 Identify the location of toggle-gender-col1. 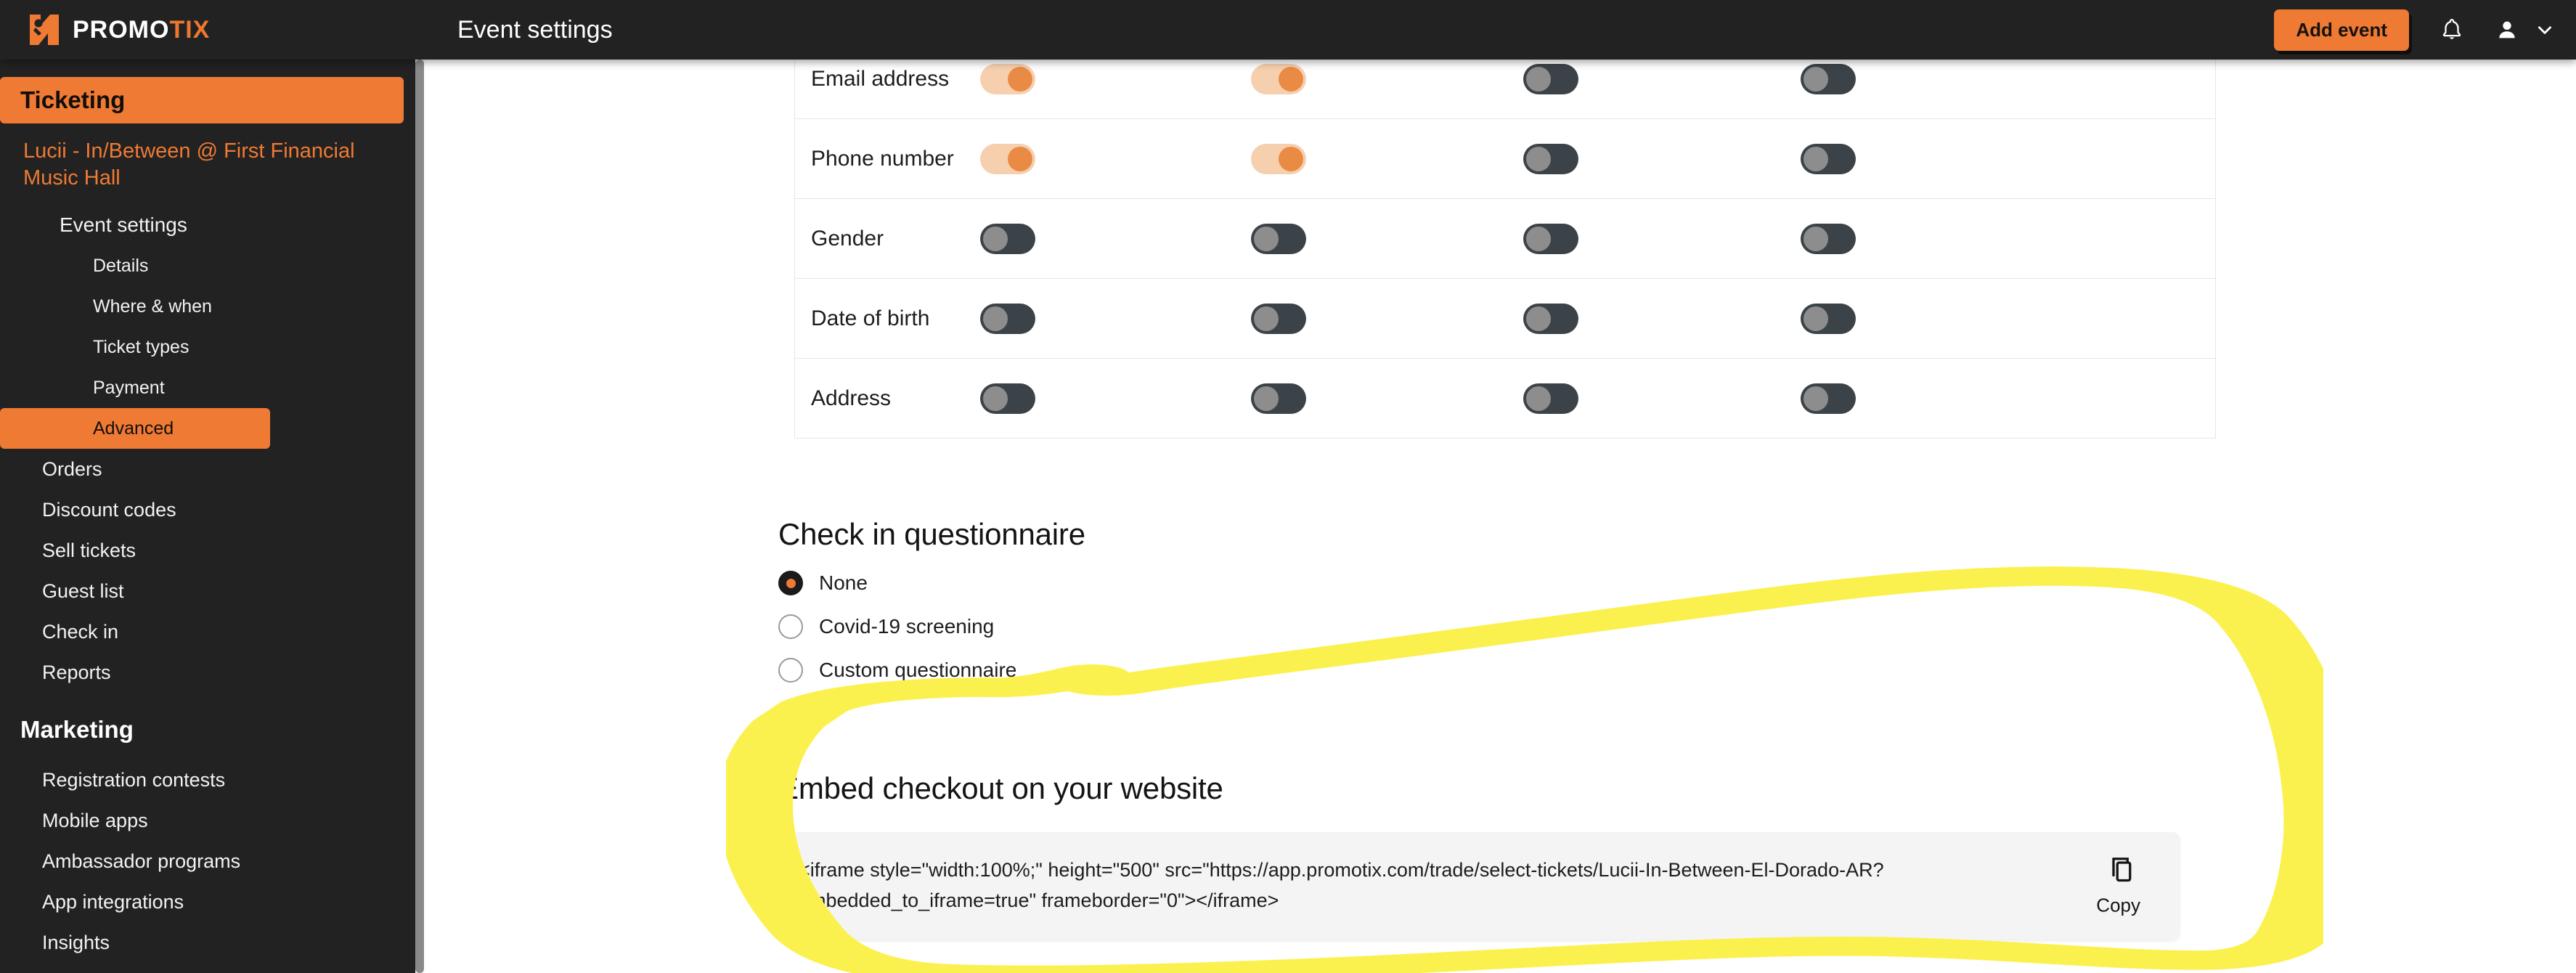
(1007, 239).